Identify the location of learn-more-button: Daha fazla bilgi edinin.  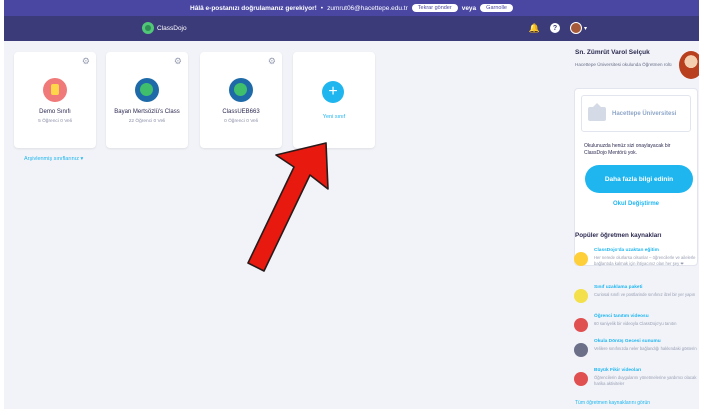
(639, 179).